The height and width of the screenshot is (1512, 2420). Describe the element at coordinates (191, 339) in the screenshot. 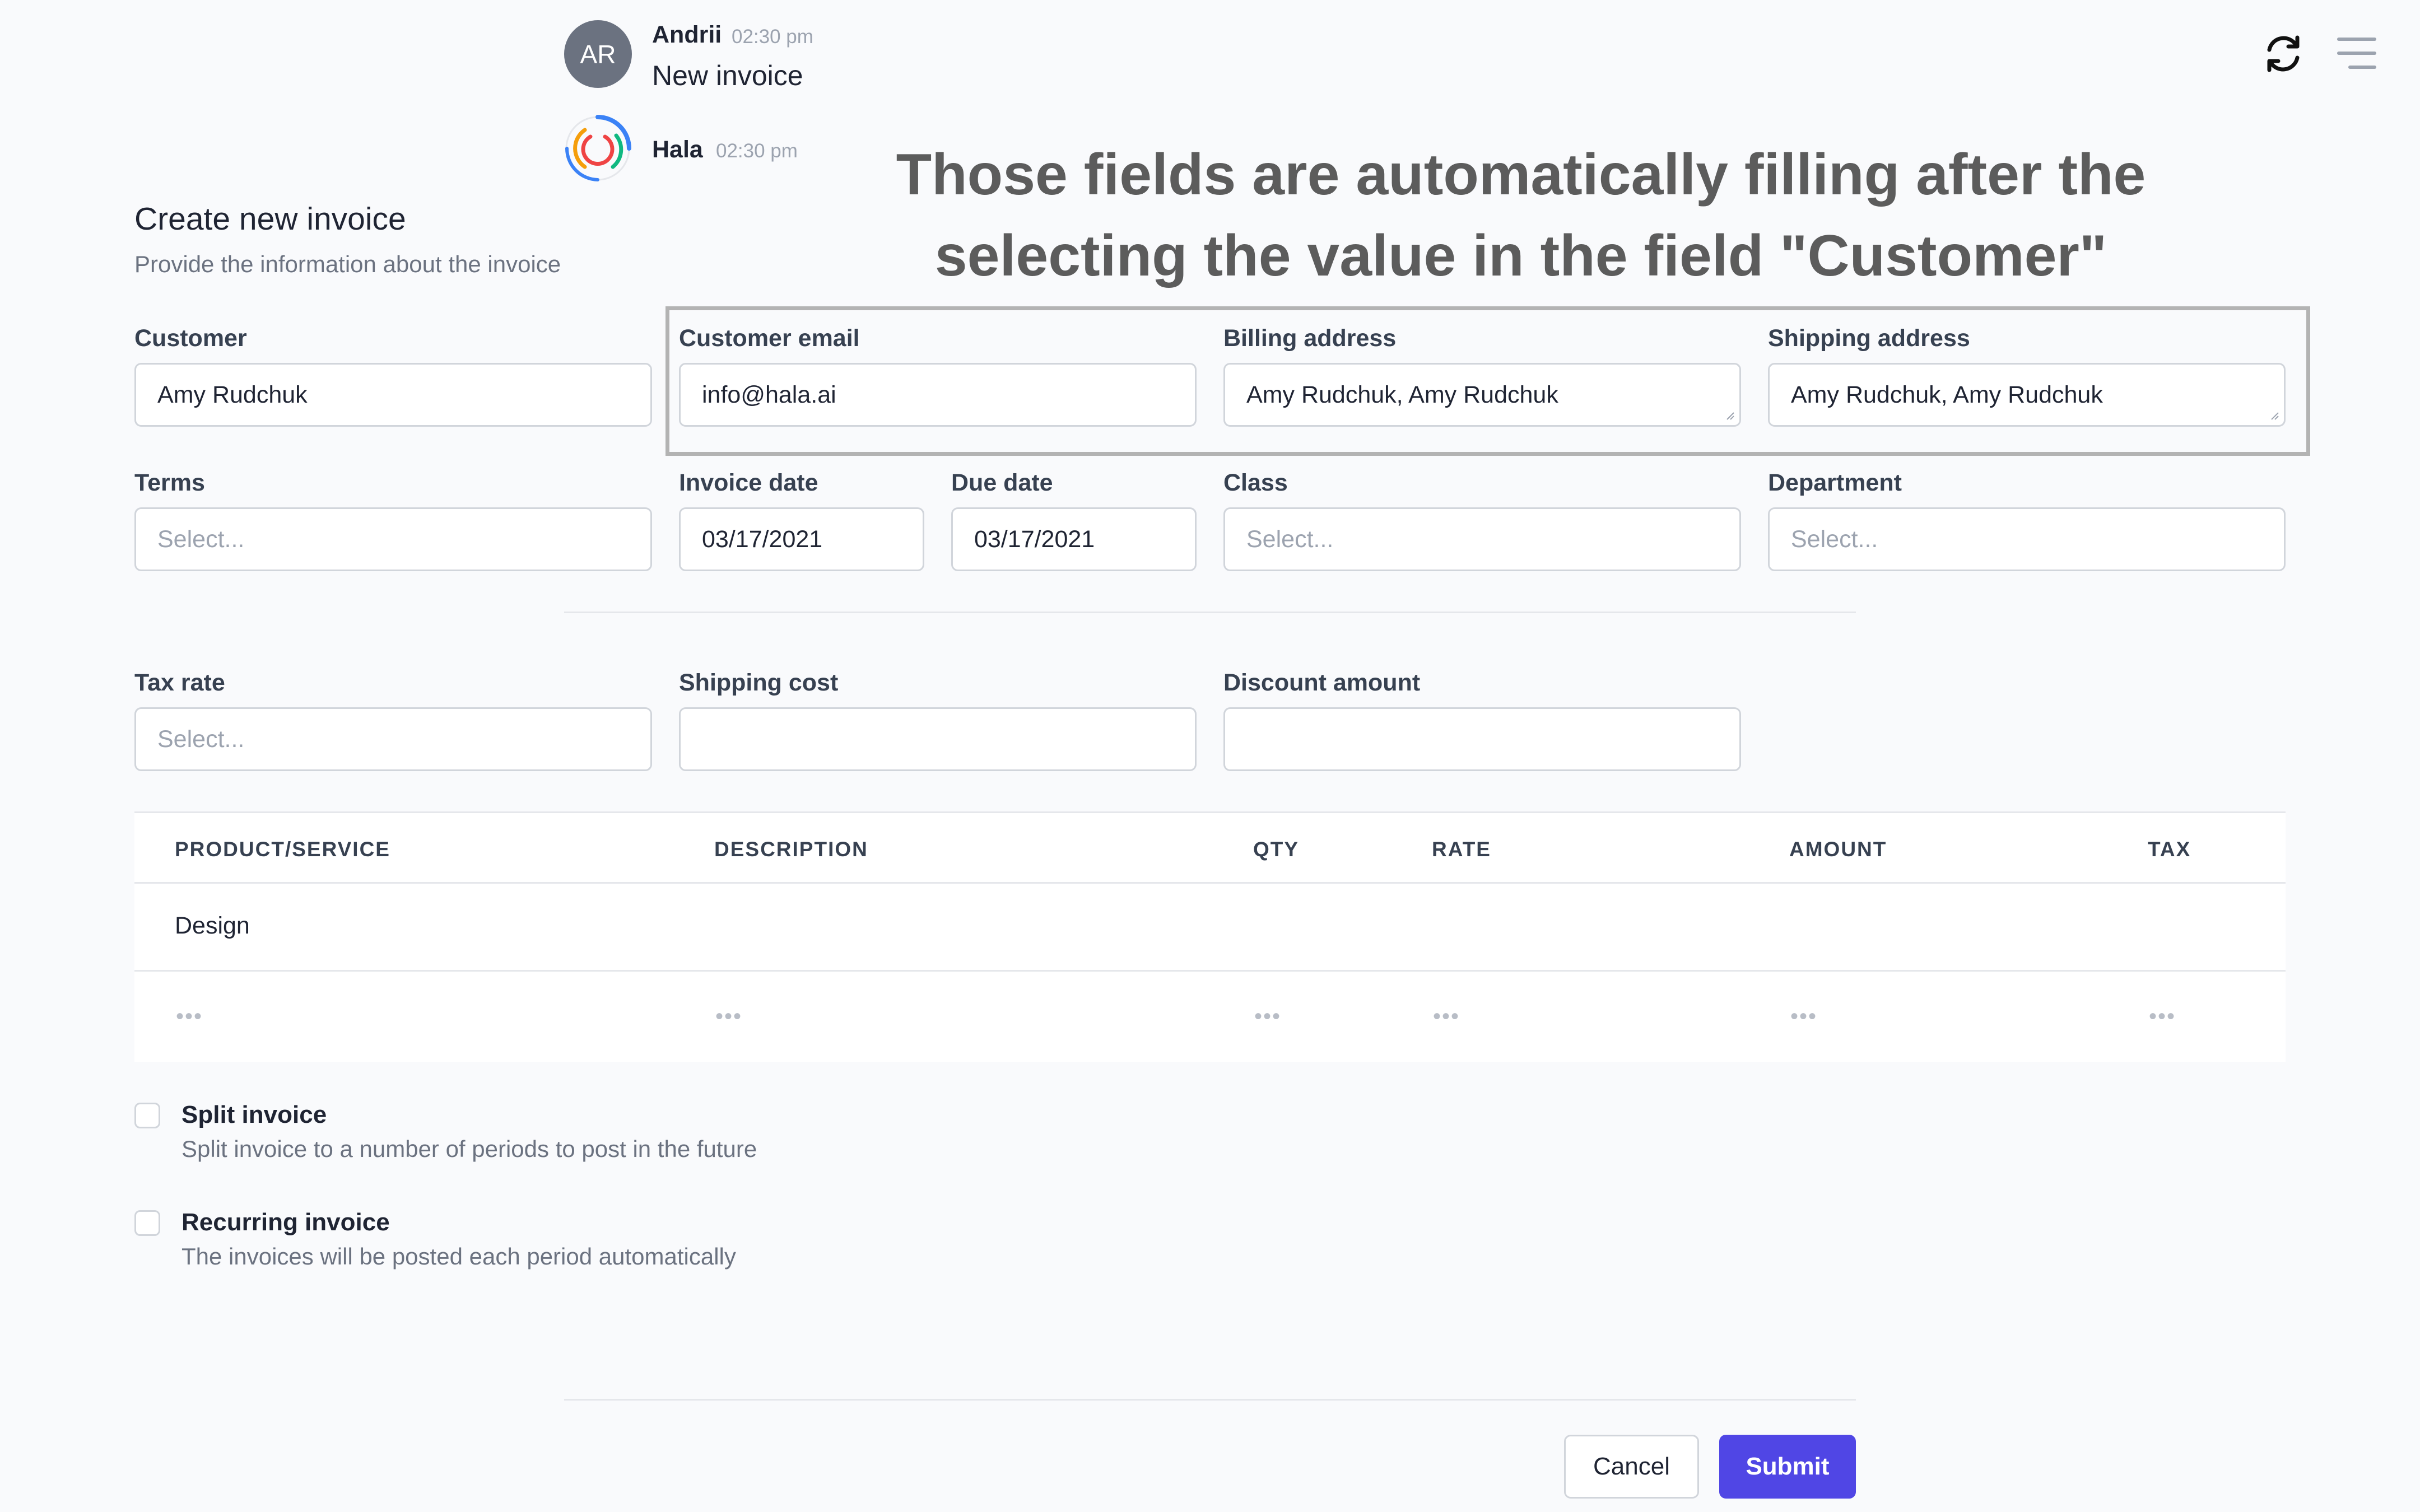

I see `customer-label: Customer` at that location.